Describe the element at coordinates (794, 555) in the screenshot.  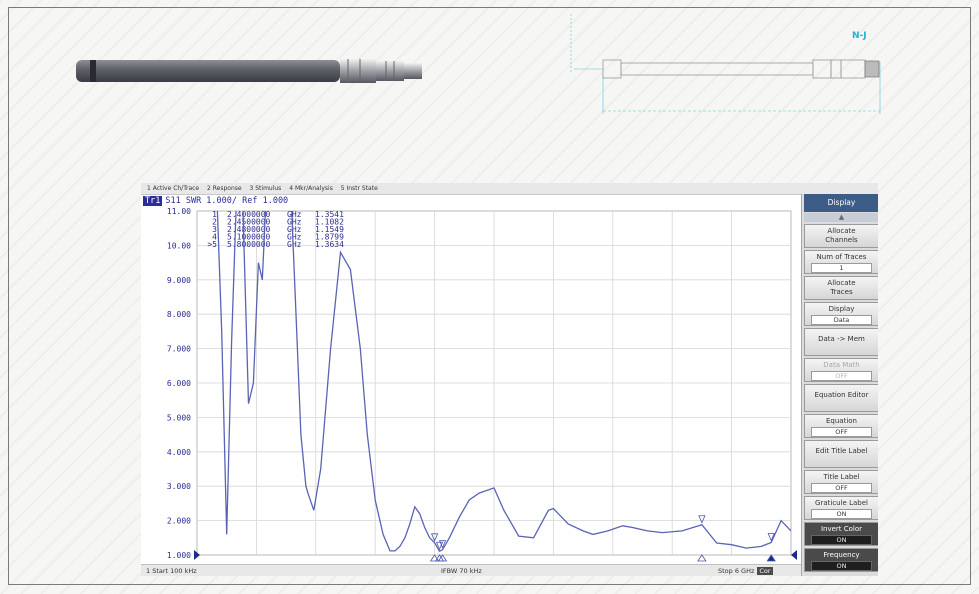
I see `ref-right-arrow-icon` at that location.